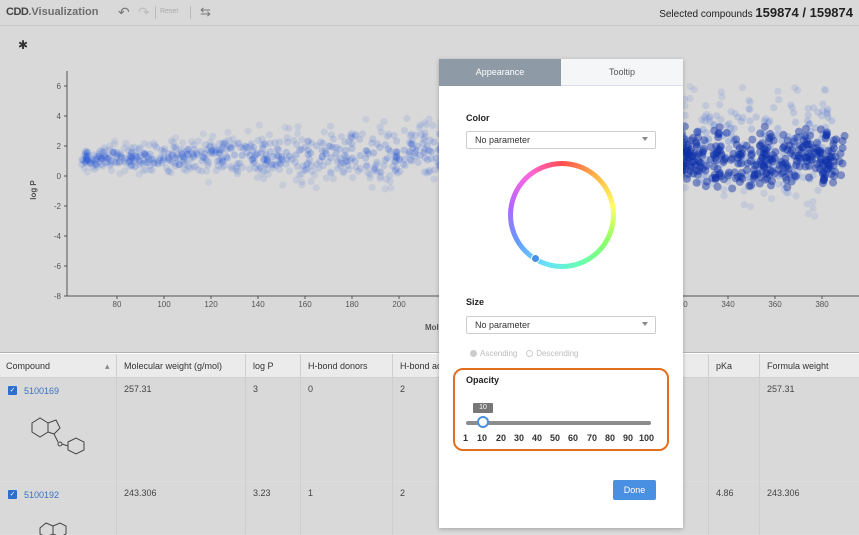 The width and height of the screenshot is (859, 535). Describe the element at coordinates (634, 490) in the screenshot. I see `done-button: Done` at that location.